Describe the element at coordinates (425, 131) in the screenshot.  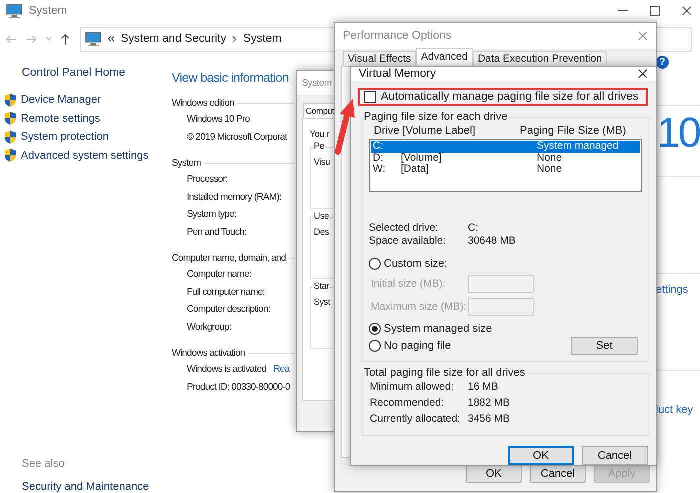
I see `column-header: Drive [Volume Label]` at that location.